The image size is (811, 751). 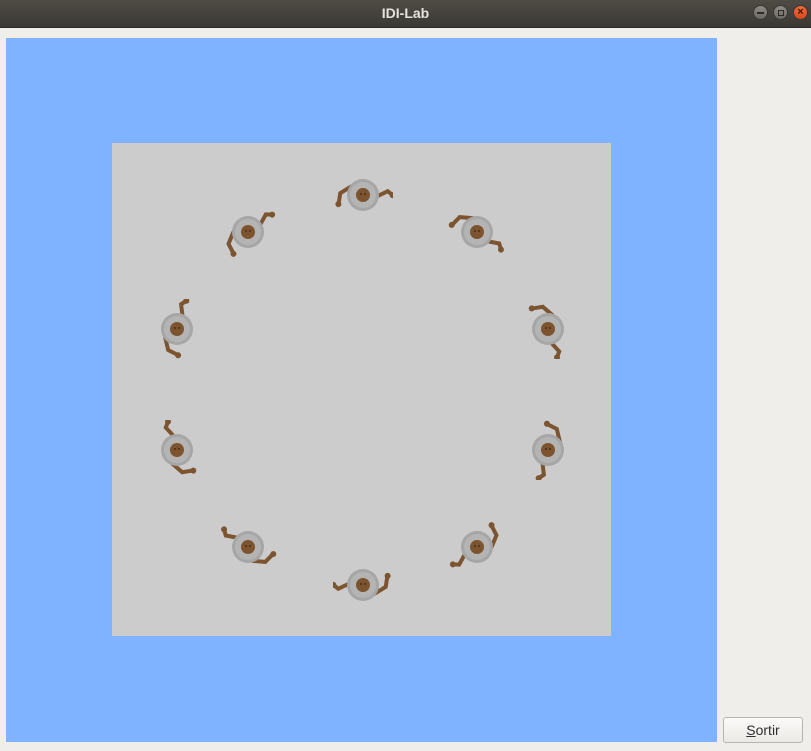 I want to click on minimize-icon, so click(x=760, y=12).